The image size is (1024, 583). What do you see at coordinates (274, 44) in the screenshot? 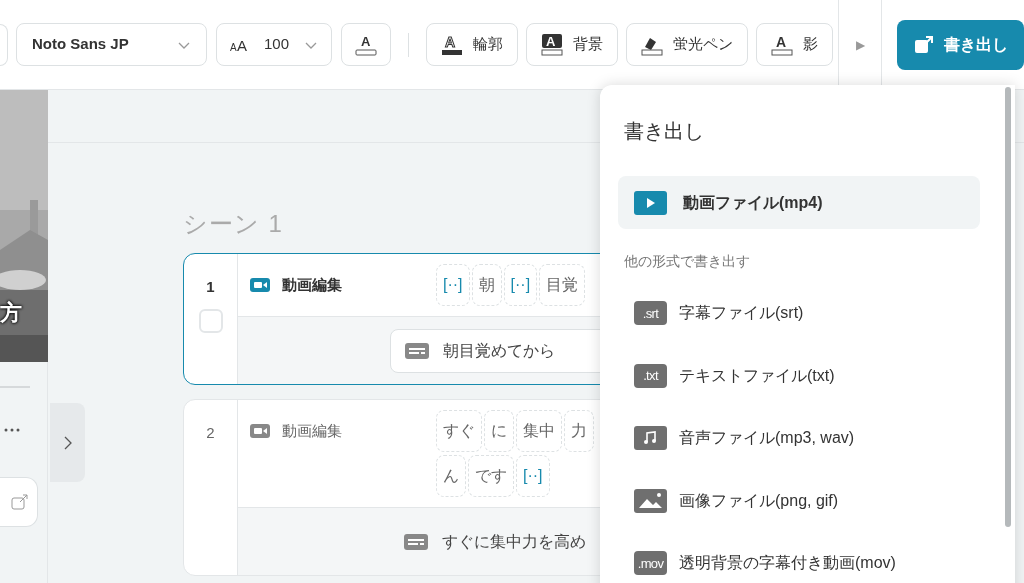
I see `font-size-select: AA 100` at bounding box center [274, 44].